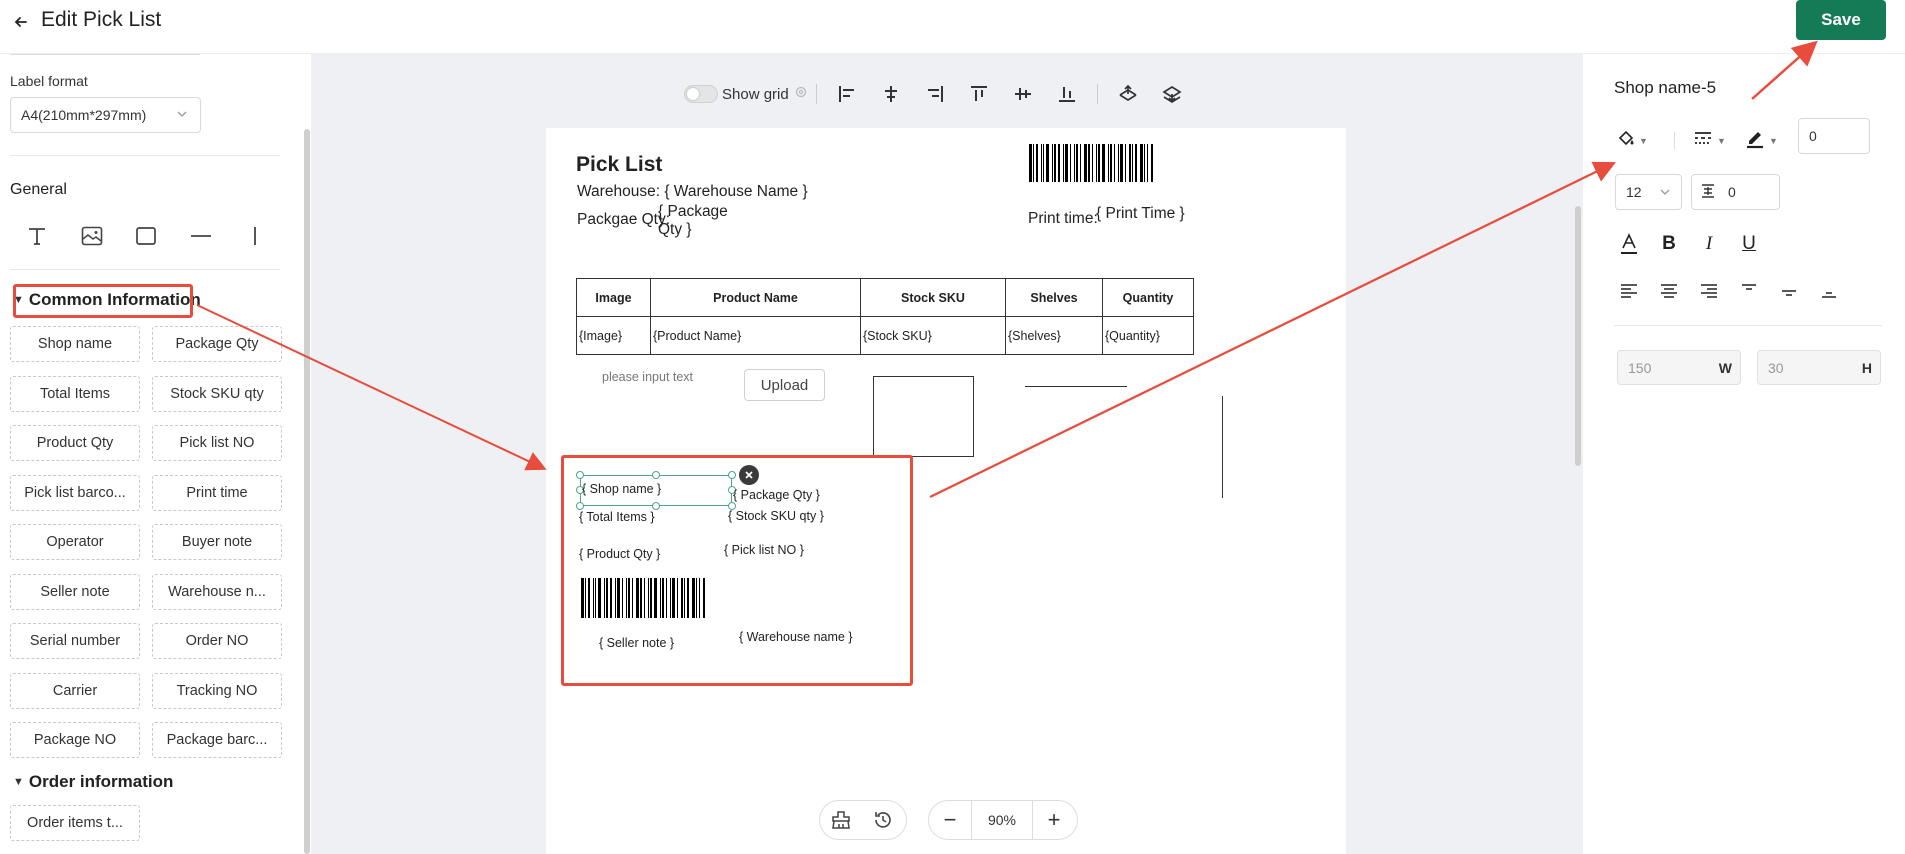  What do you see at coordinates (217, 542) in the screenshot?
I see `field-buyer-note: Buyer note` at bounding box center [217, 542].